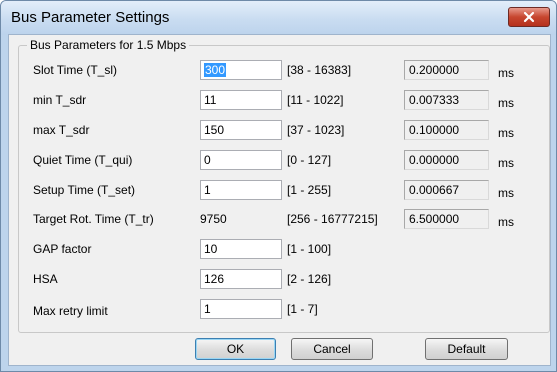  What do you see at coordinates (506, 73) in the screenshot?
I see `slot-time-unit: ms` at bounding box center [506, 73].